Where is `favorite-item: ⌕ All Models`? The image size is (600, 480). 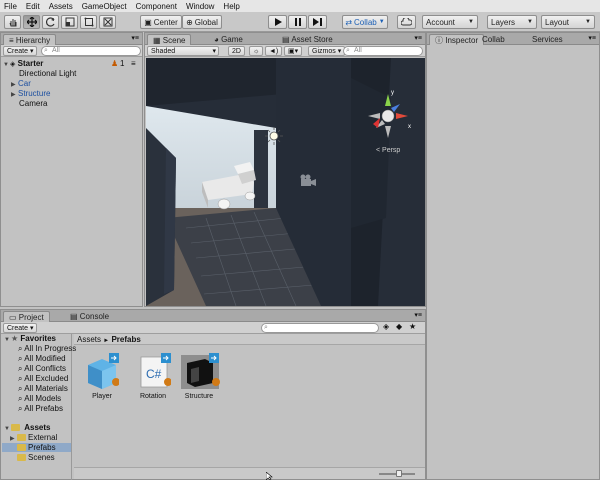 favorite-item: ⌕ All Models is located at coordinates (39, 399).